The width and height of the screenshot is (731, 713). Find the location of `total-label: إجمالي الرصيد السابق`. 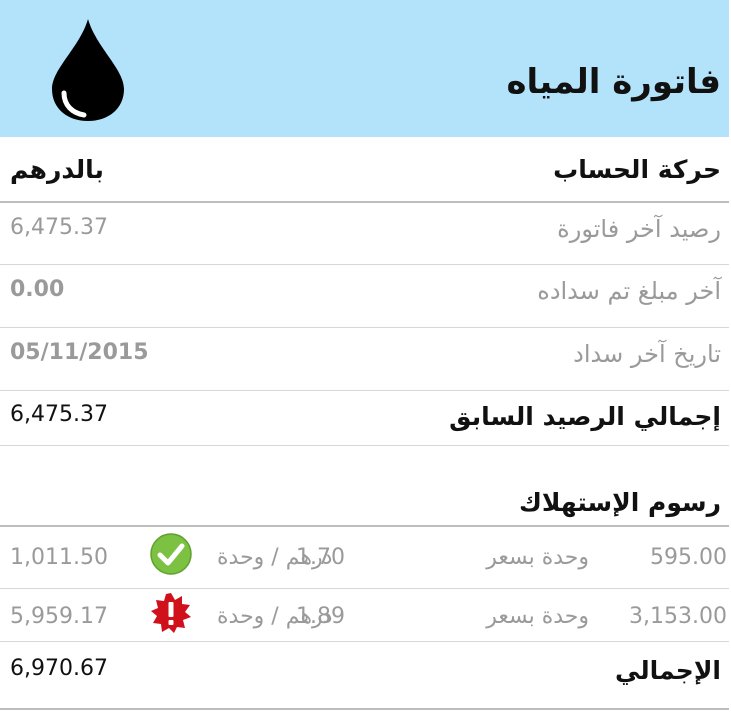

total-label: إجمالي الرصيد السابق is located at coordinates (585, 416).